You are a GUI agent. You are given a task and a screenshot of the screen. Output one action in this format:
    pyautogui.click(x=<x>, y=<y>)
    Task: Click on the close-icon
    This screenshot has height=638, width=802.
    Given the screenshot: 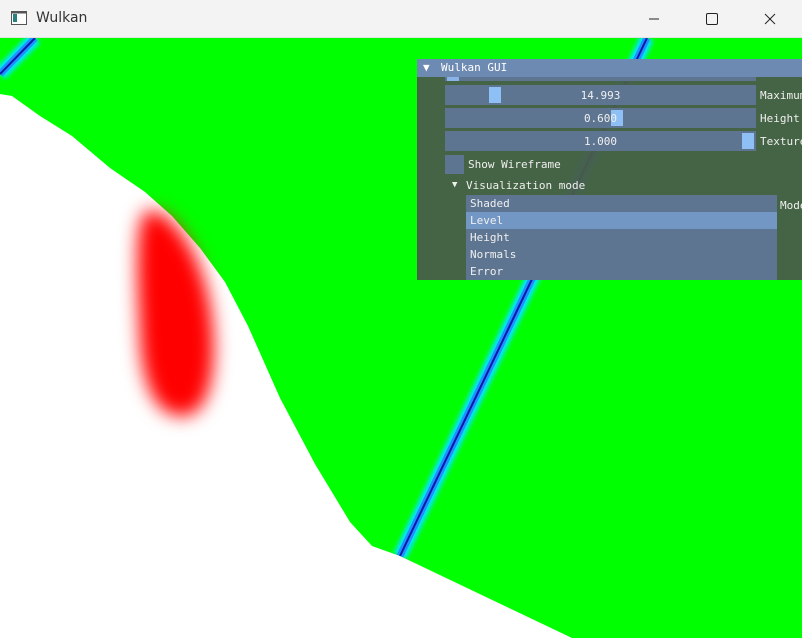 What is the action you would take?
    pyautogui.click(x=770, y=19)
    